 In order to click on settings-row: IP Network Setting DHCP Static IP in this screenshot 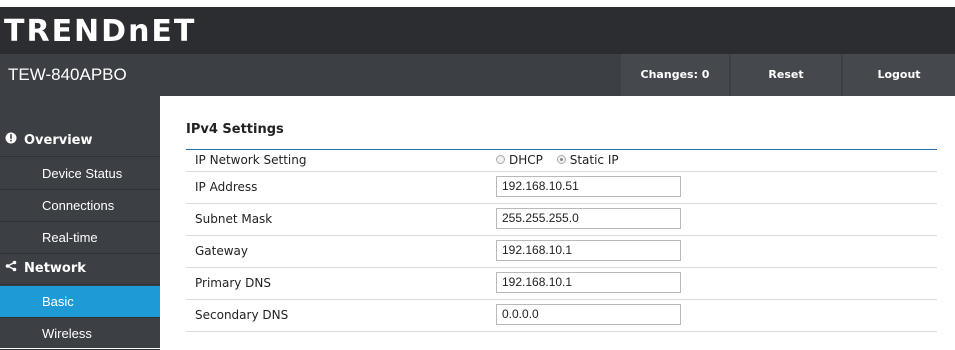, I will do `click(561, 161)`.